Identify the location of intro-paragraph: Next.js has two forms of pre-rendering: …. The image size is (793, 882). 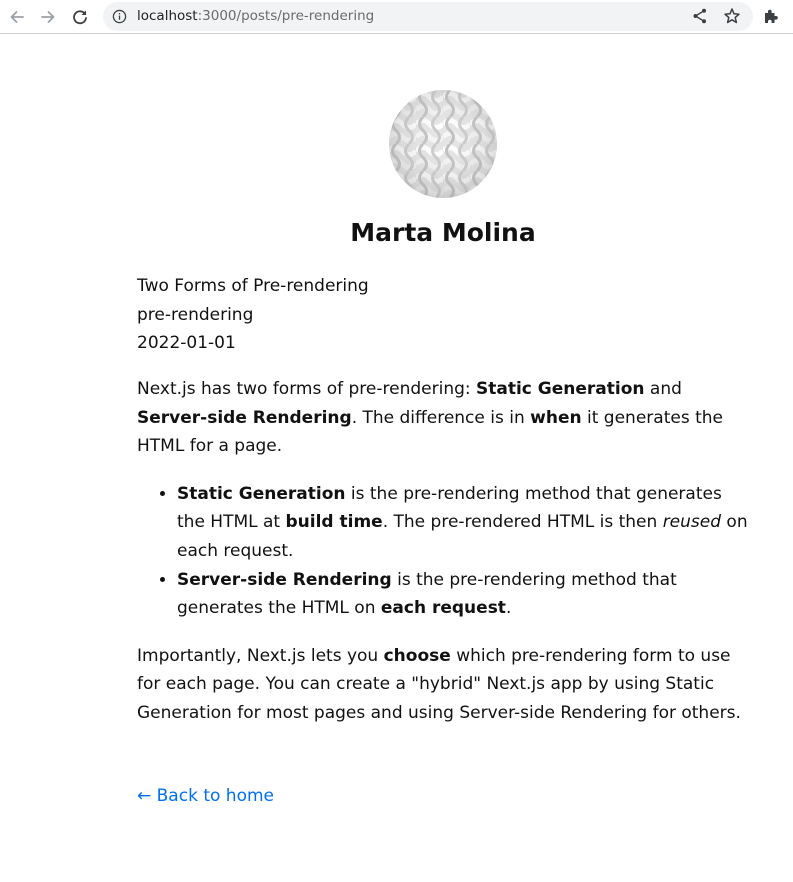
(443, 418).